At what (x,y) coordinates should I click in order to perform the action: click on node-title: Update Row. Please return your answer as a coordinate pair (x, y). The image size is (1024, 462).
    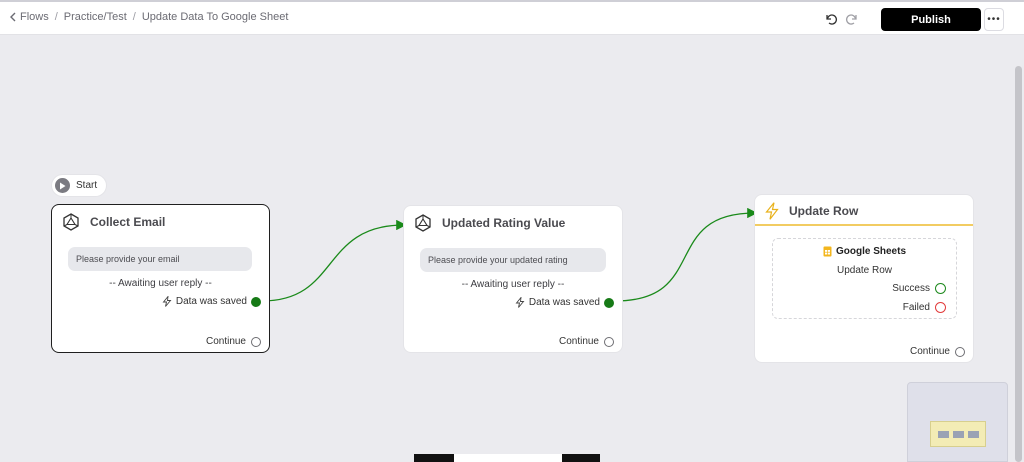
    Looking at the image, I should click on (824, 211).